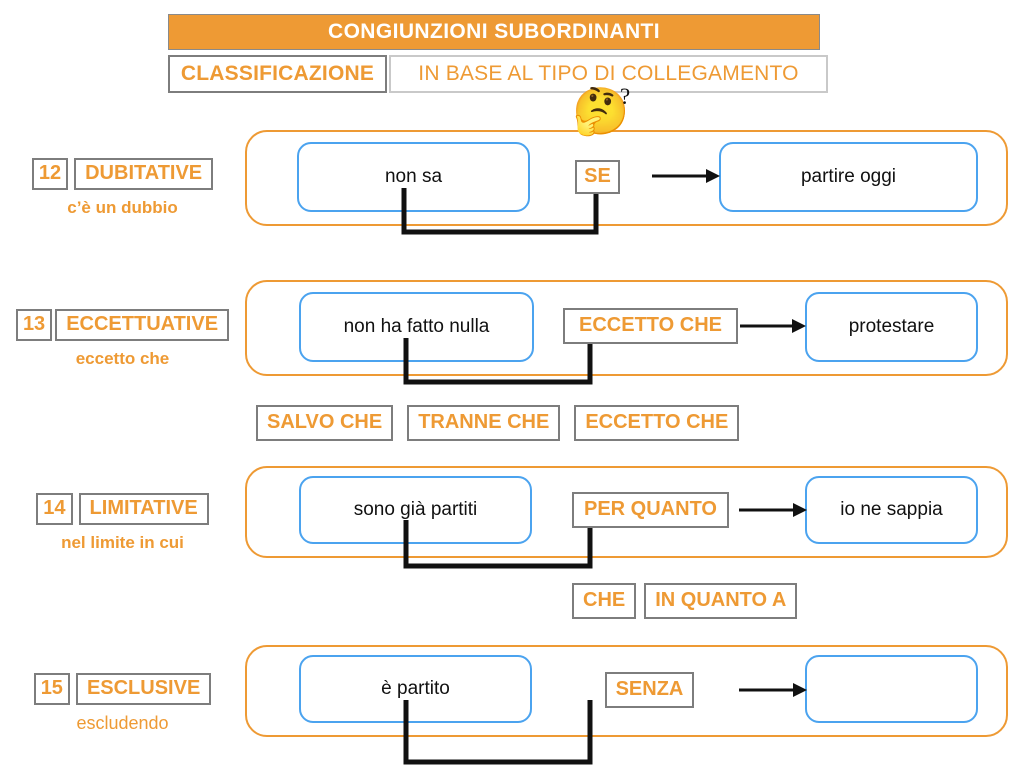 The height and width of the screenshot is (768, 1024). What do you see at coordinates (650, 326) in the screenshot?
I see `conjunction-box-13: ECCETTO CHE` at bounding box center [650, 326].